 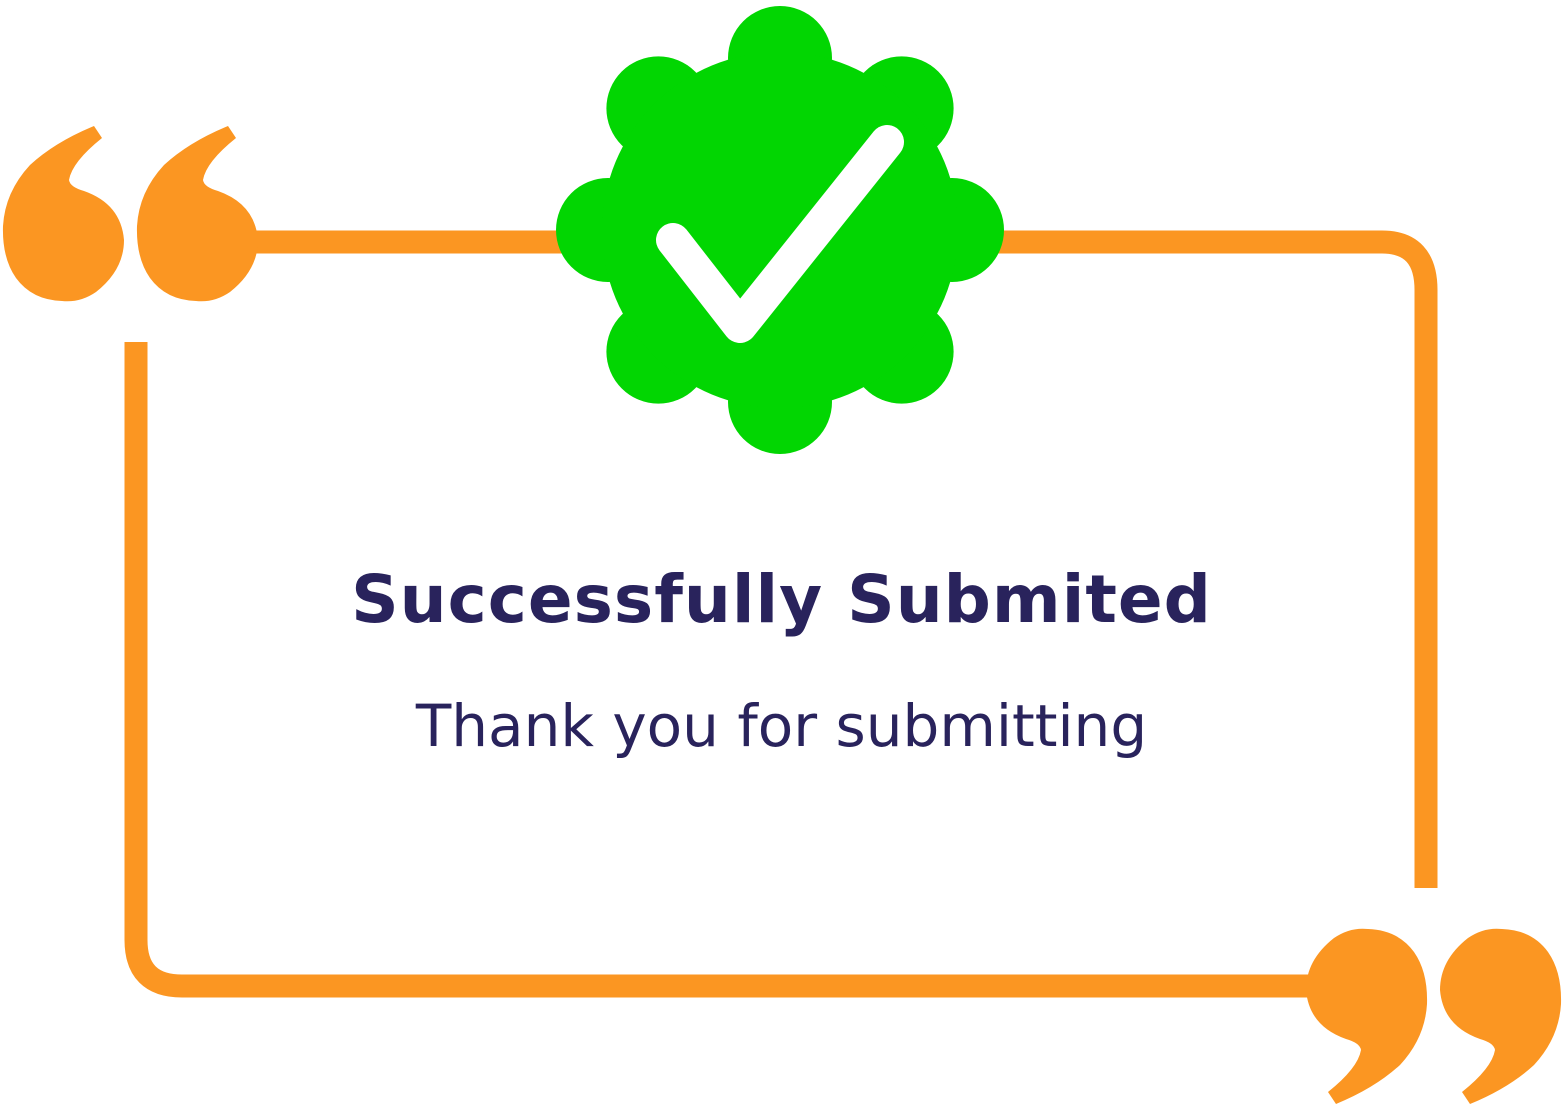 What do you see at coordinates (1434, 1016) in the screenshot?
I see `close-quote-icon` at bounding box center [1434, 1016].